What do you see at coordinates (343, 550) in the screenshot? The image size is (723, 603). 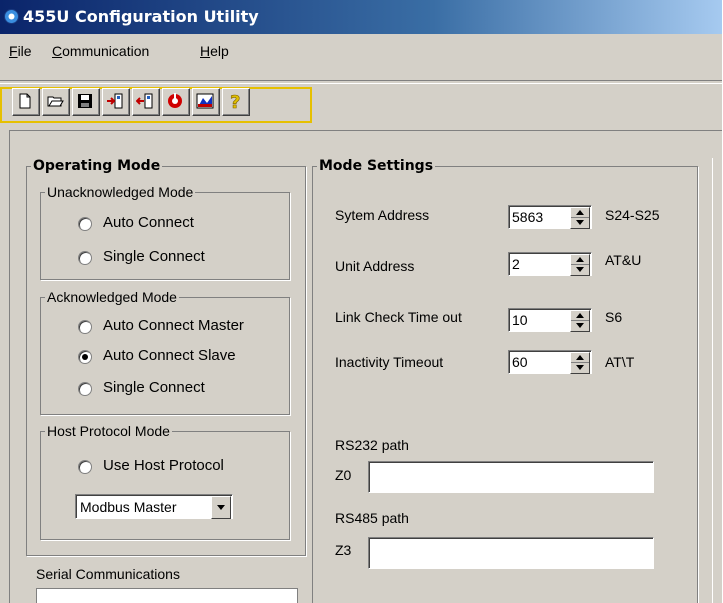 I see `rs485-prefix: Z3` at bounding box center [343, 550].